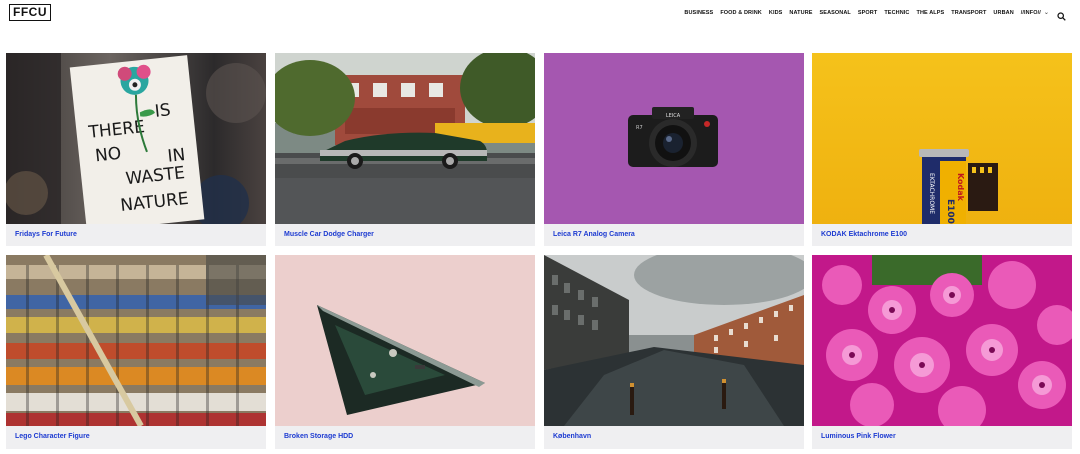  I want to click on sign-word: IS, so click(163, 111).